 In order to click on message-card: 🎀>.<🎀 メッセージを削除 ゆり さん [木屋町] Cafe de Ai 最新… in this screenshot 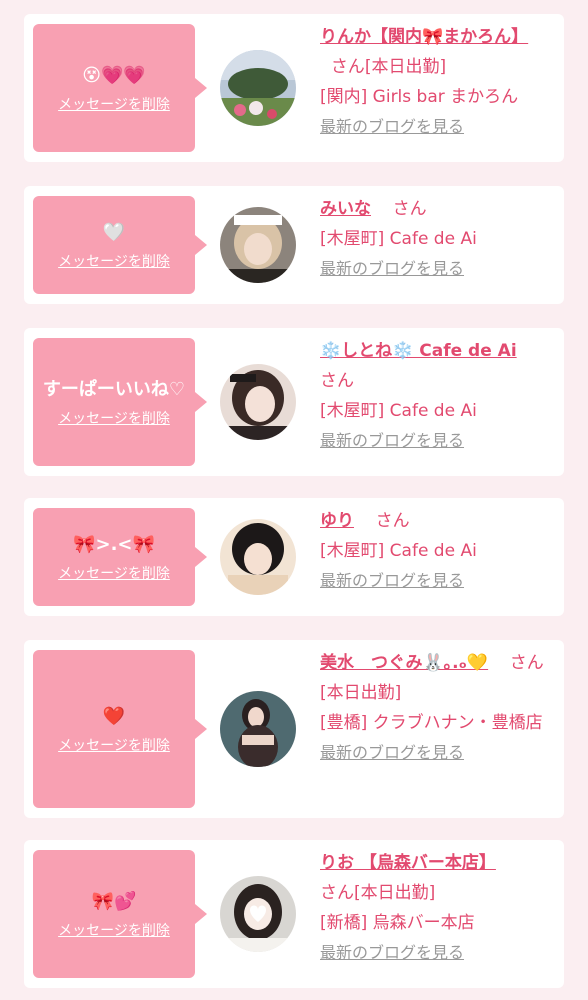, I will do `click(294, 557)`.